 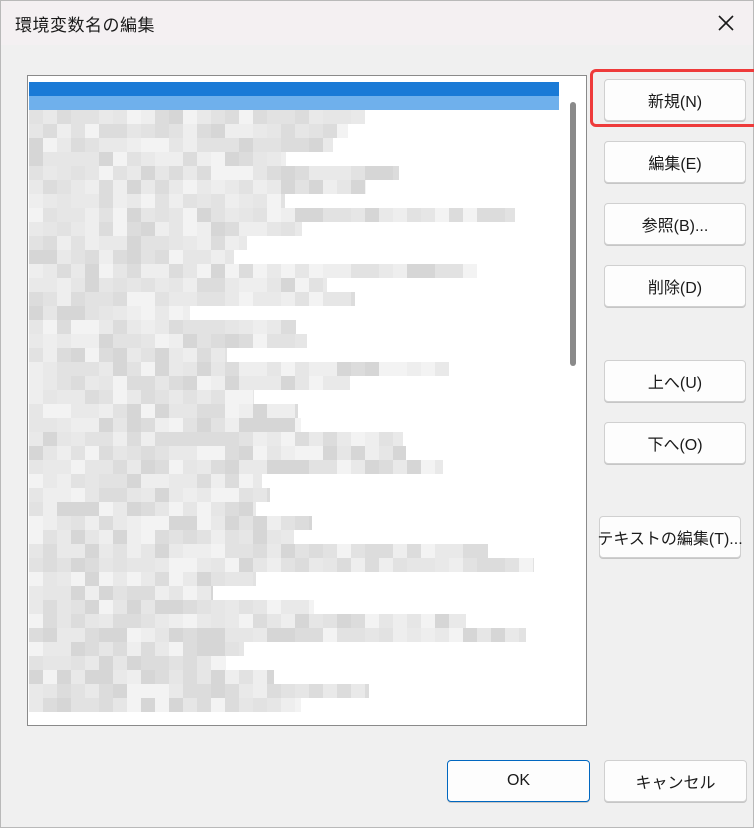 I want to click on cancel-button: キャンセル, so click(x=675, y=781).